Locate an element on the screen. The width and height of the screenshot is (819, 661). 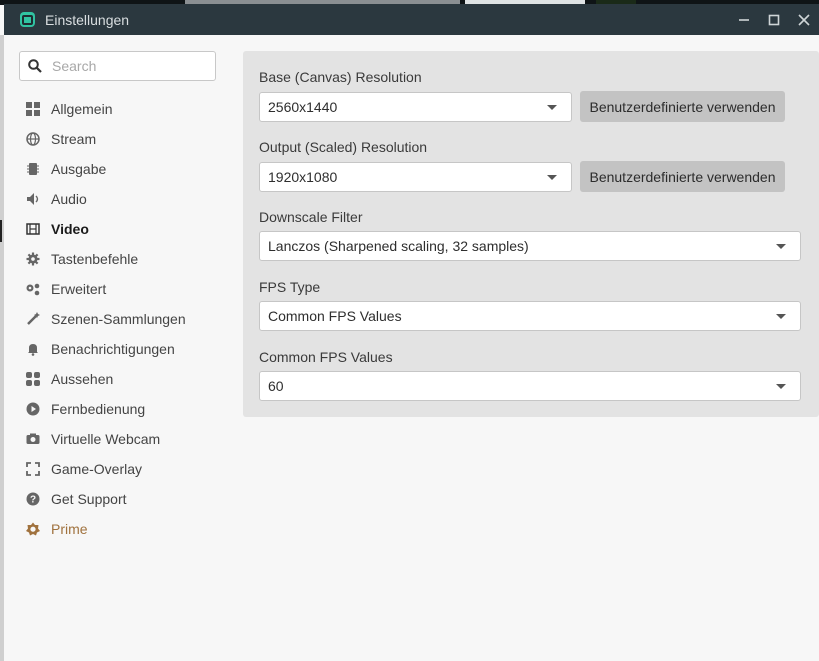
window-controls is located at coordinates (774, 19).